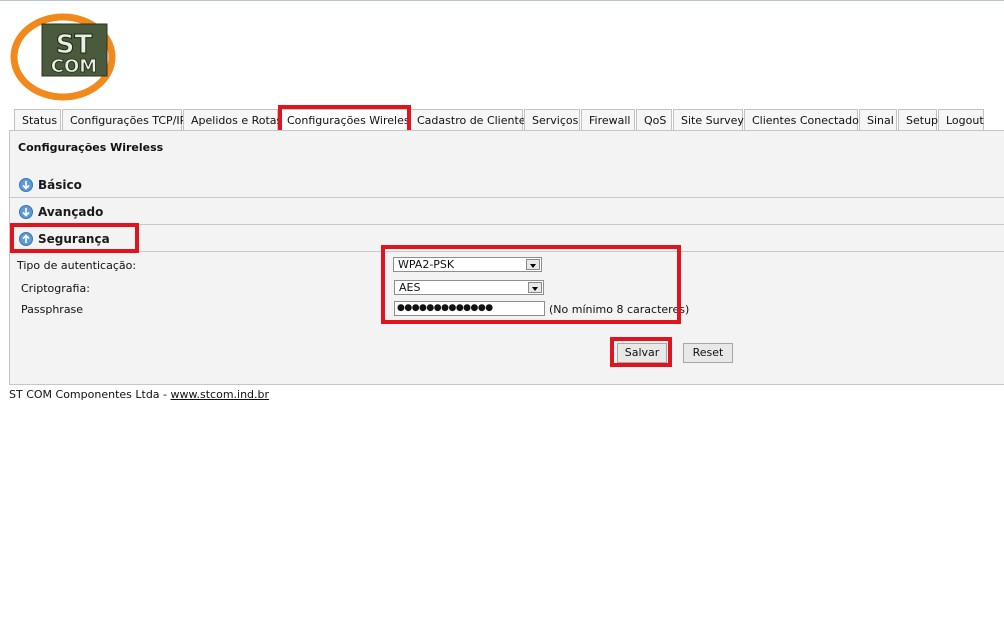  What do you see at coordinates (60, 185) in the screenshot?
I see `section-basico-label: Básico` at bounding box center [60, 185].